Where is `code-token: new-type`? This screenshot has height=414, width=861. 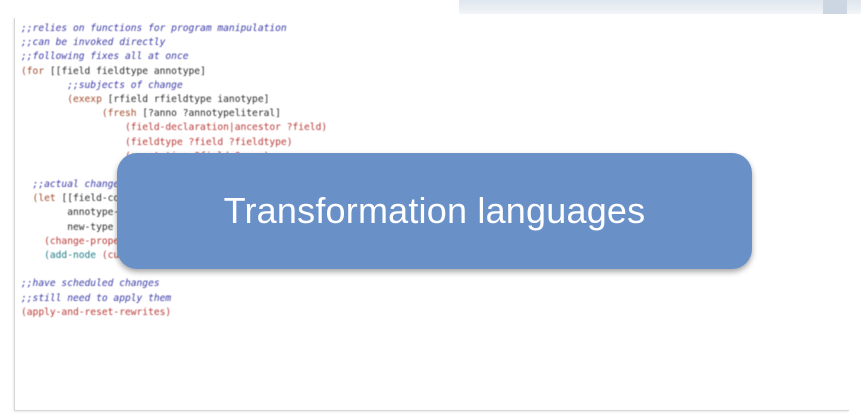 code-token: new-type is located at coordinates (70, 227).